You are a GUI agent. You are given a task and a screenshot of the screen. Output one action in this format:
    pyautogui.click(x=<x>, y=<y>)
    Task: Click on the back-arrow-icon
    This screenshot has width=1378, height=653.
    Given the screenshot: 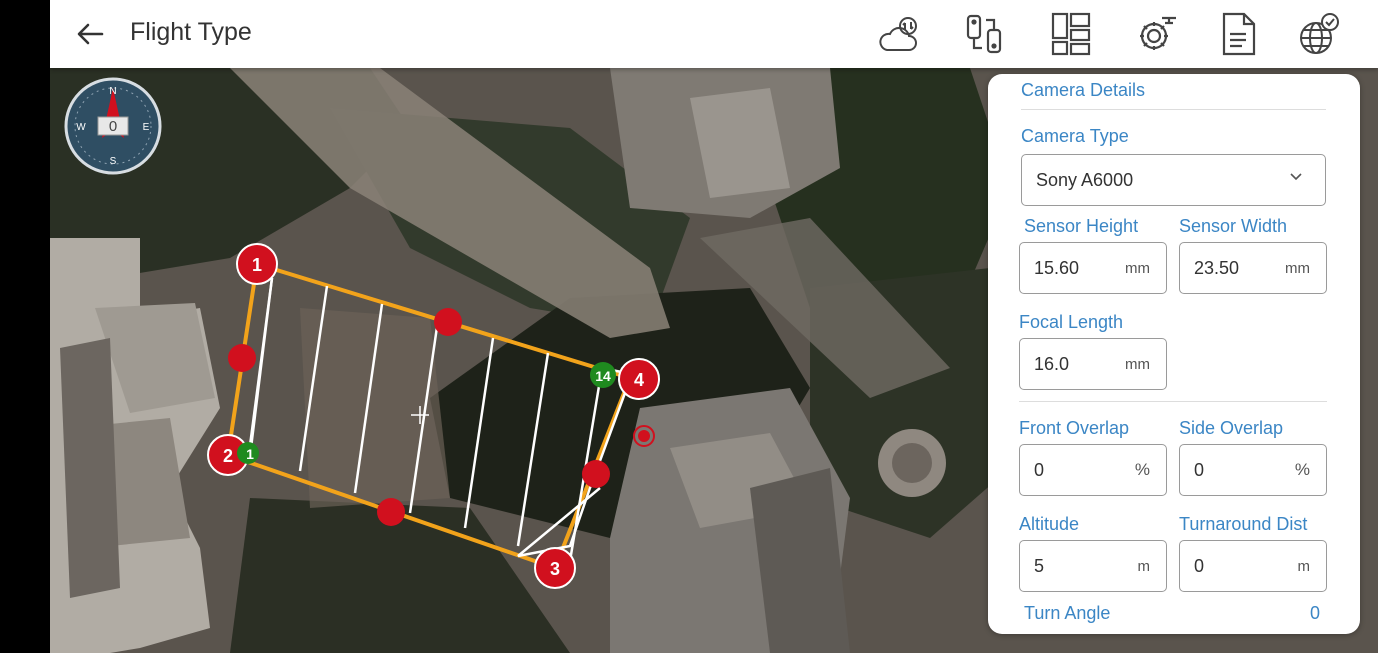 What is the action you would take?
    pyautogui.click(x=90, y=34)
    